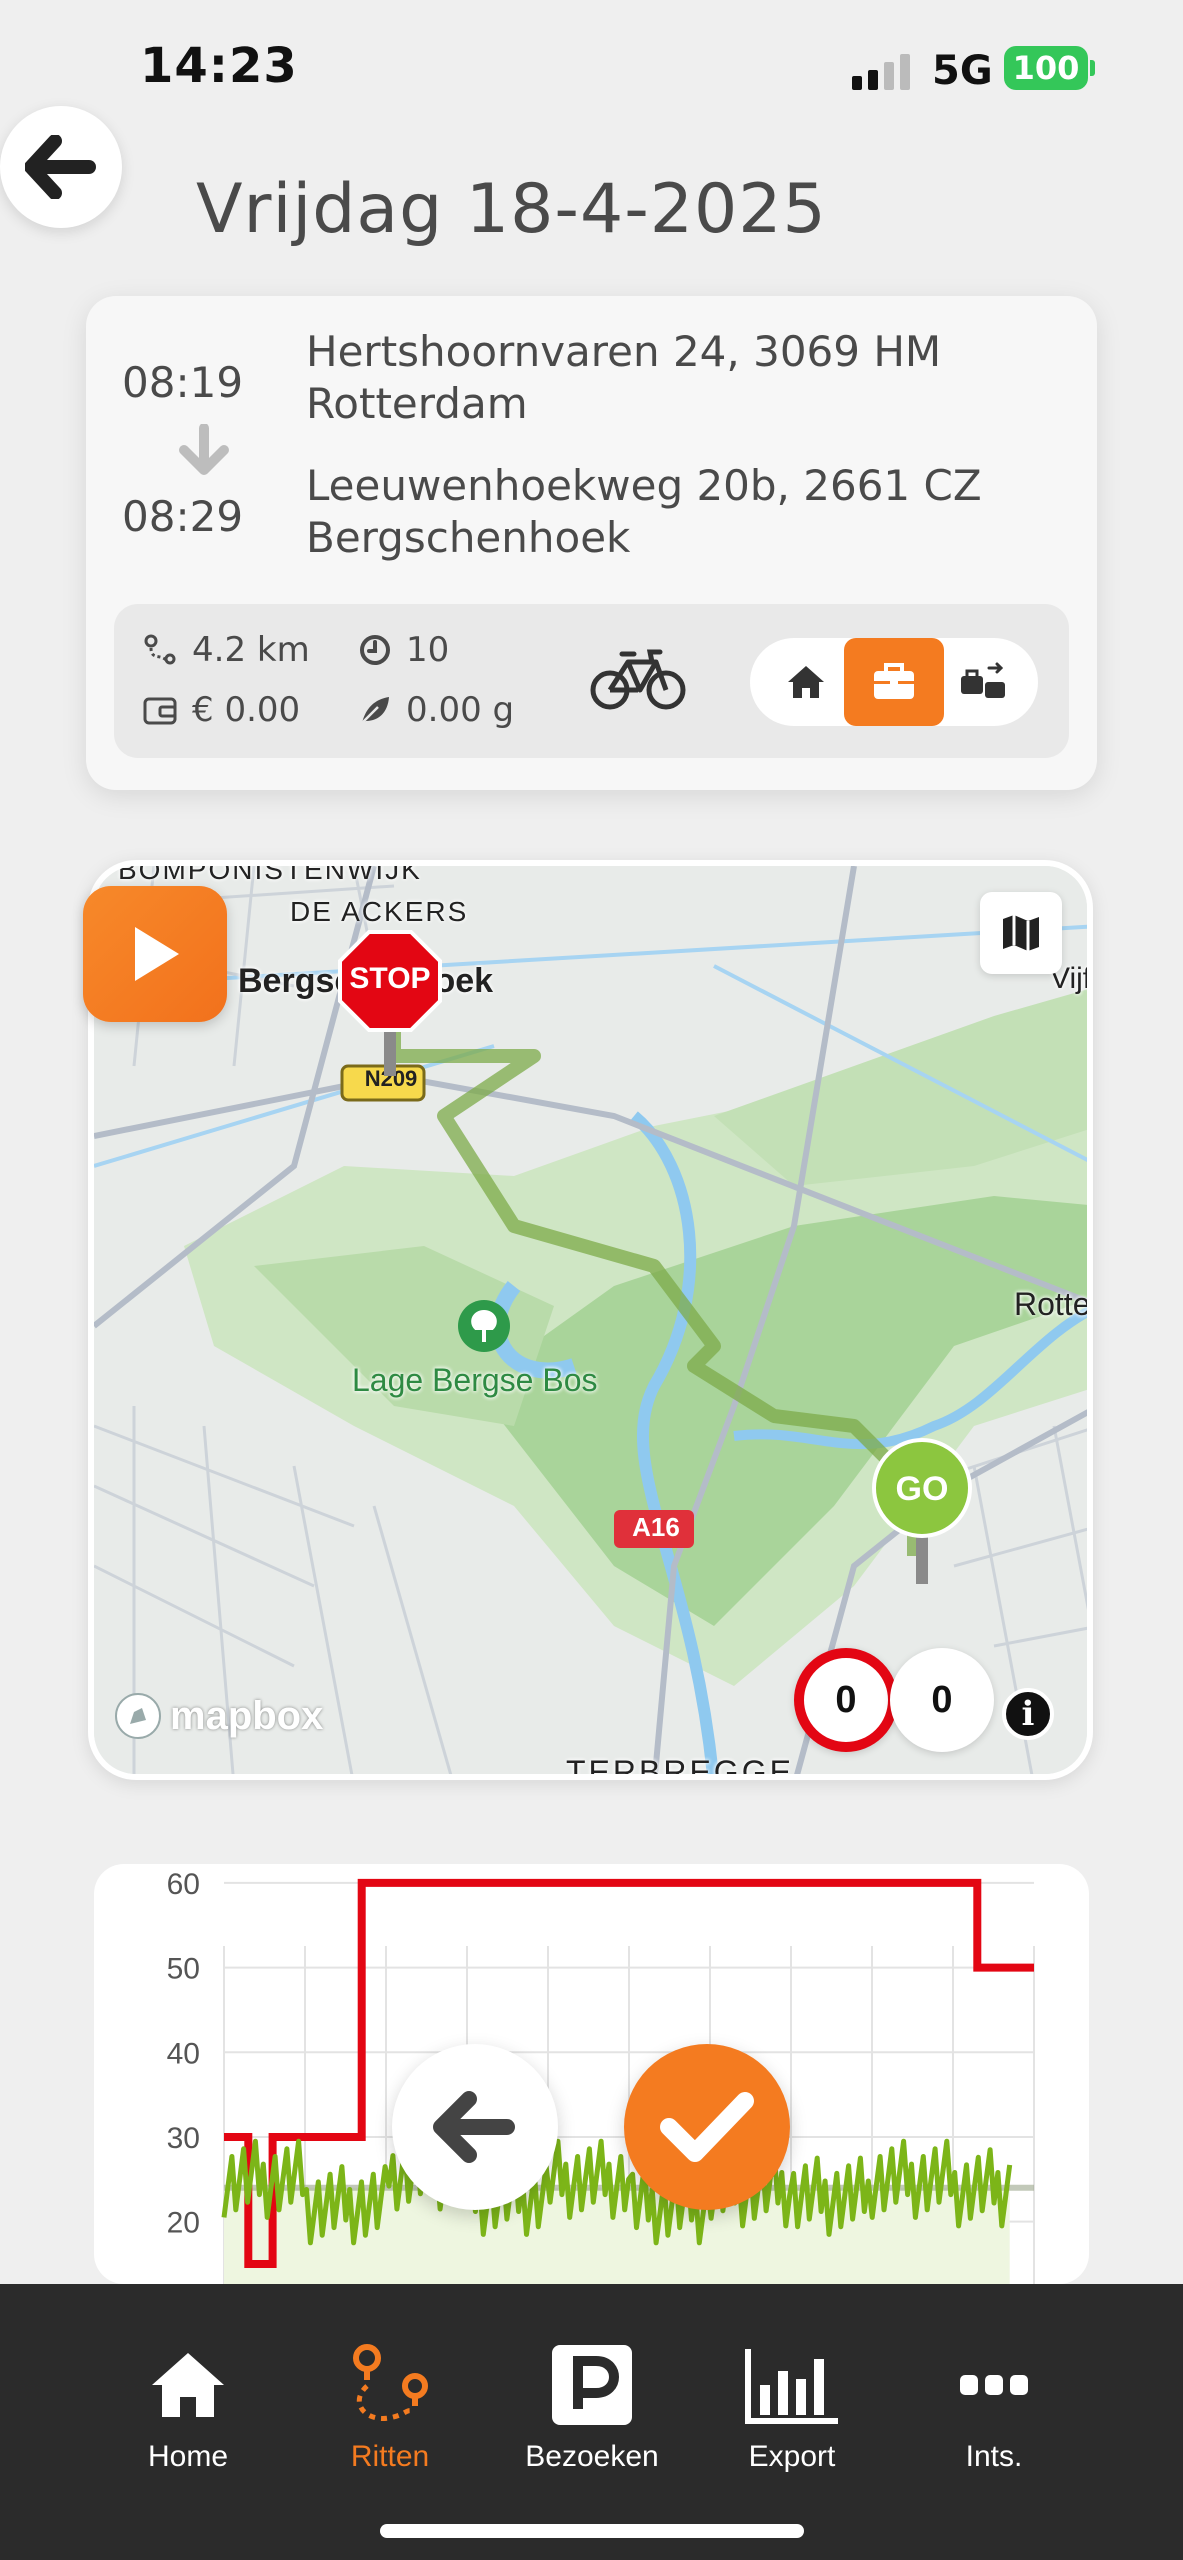 This screenshot has height=2560, width=1183. I want to click on map-icon, so click(1021, 933).